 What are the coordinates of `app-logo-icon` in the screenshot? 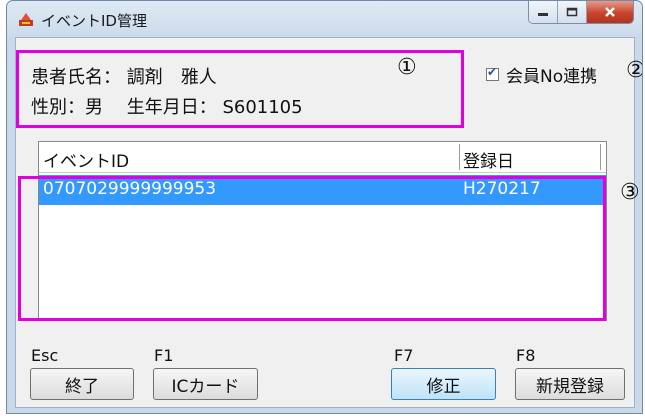 It's located at (26, 19).